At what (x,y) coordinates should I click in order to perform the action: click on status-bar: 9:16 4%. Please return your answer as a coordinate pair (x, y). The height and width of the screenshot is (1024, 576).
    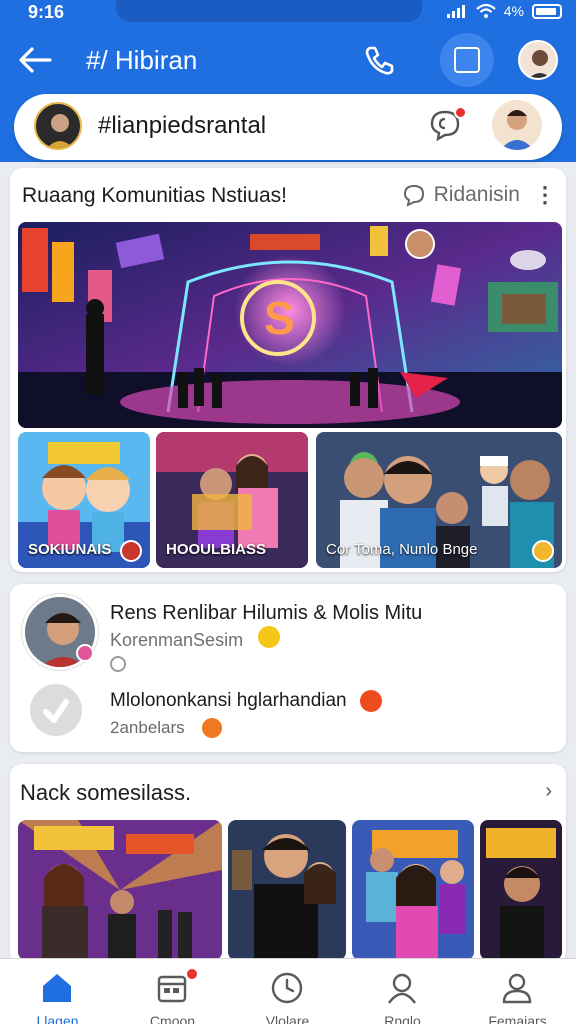
    Looking at the image, I should click on (288, 12).